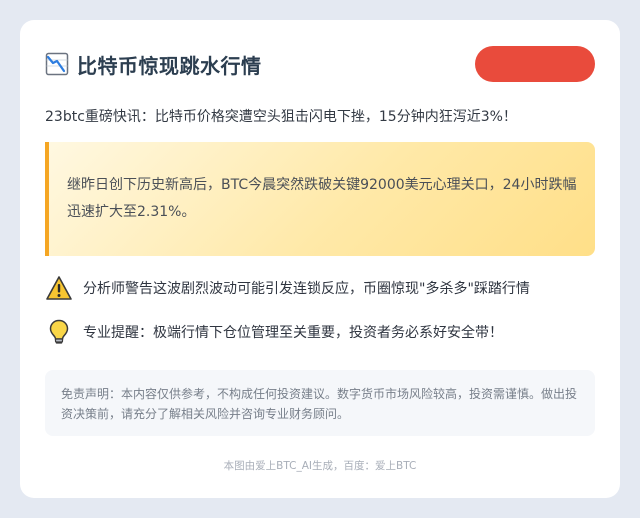 The image size is (640, 518). I want to click on chart-down-icon, so click(57, 64).